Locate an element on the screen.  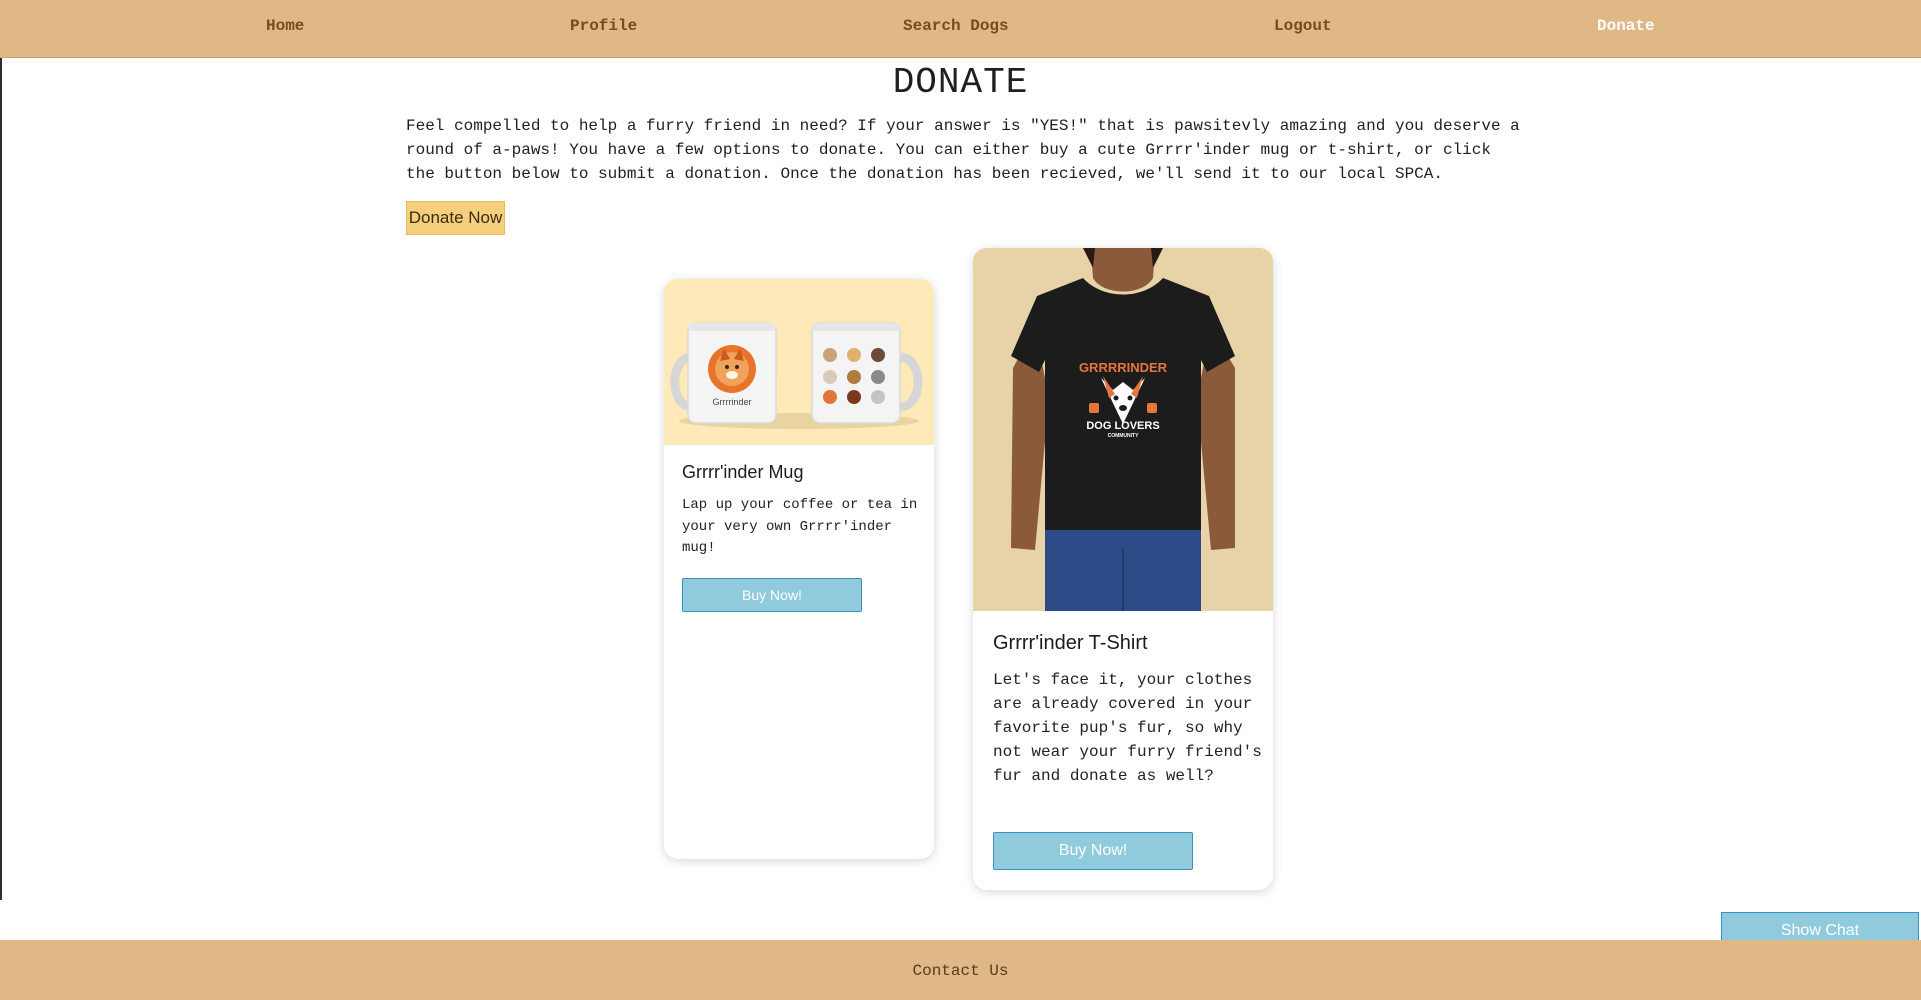
tshirt-logo-subtext: DOG LOVERS is located at coordinates (1122, 426).